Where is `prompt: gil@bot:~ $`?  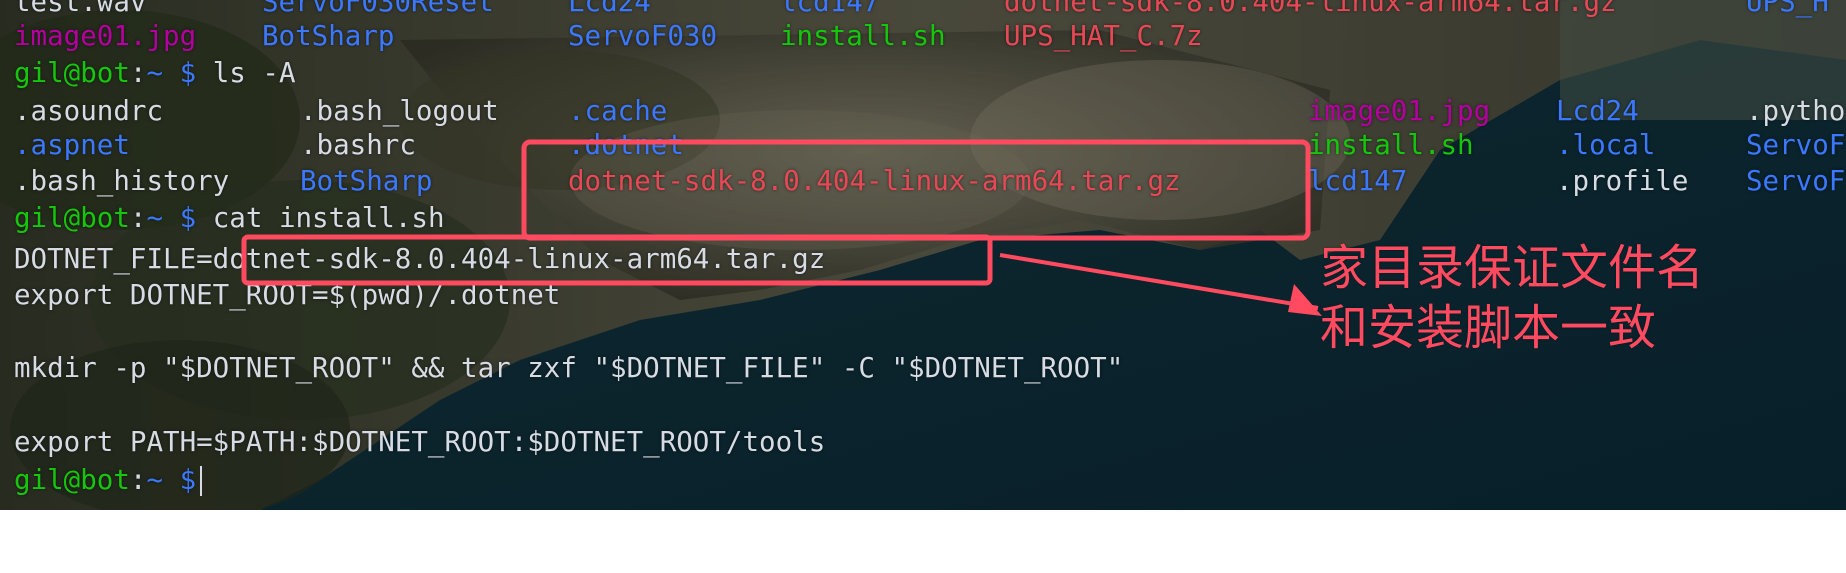
prompt: gil@bot:~ $ is located at coordinates (108, 480).